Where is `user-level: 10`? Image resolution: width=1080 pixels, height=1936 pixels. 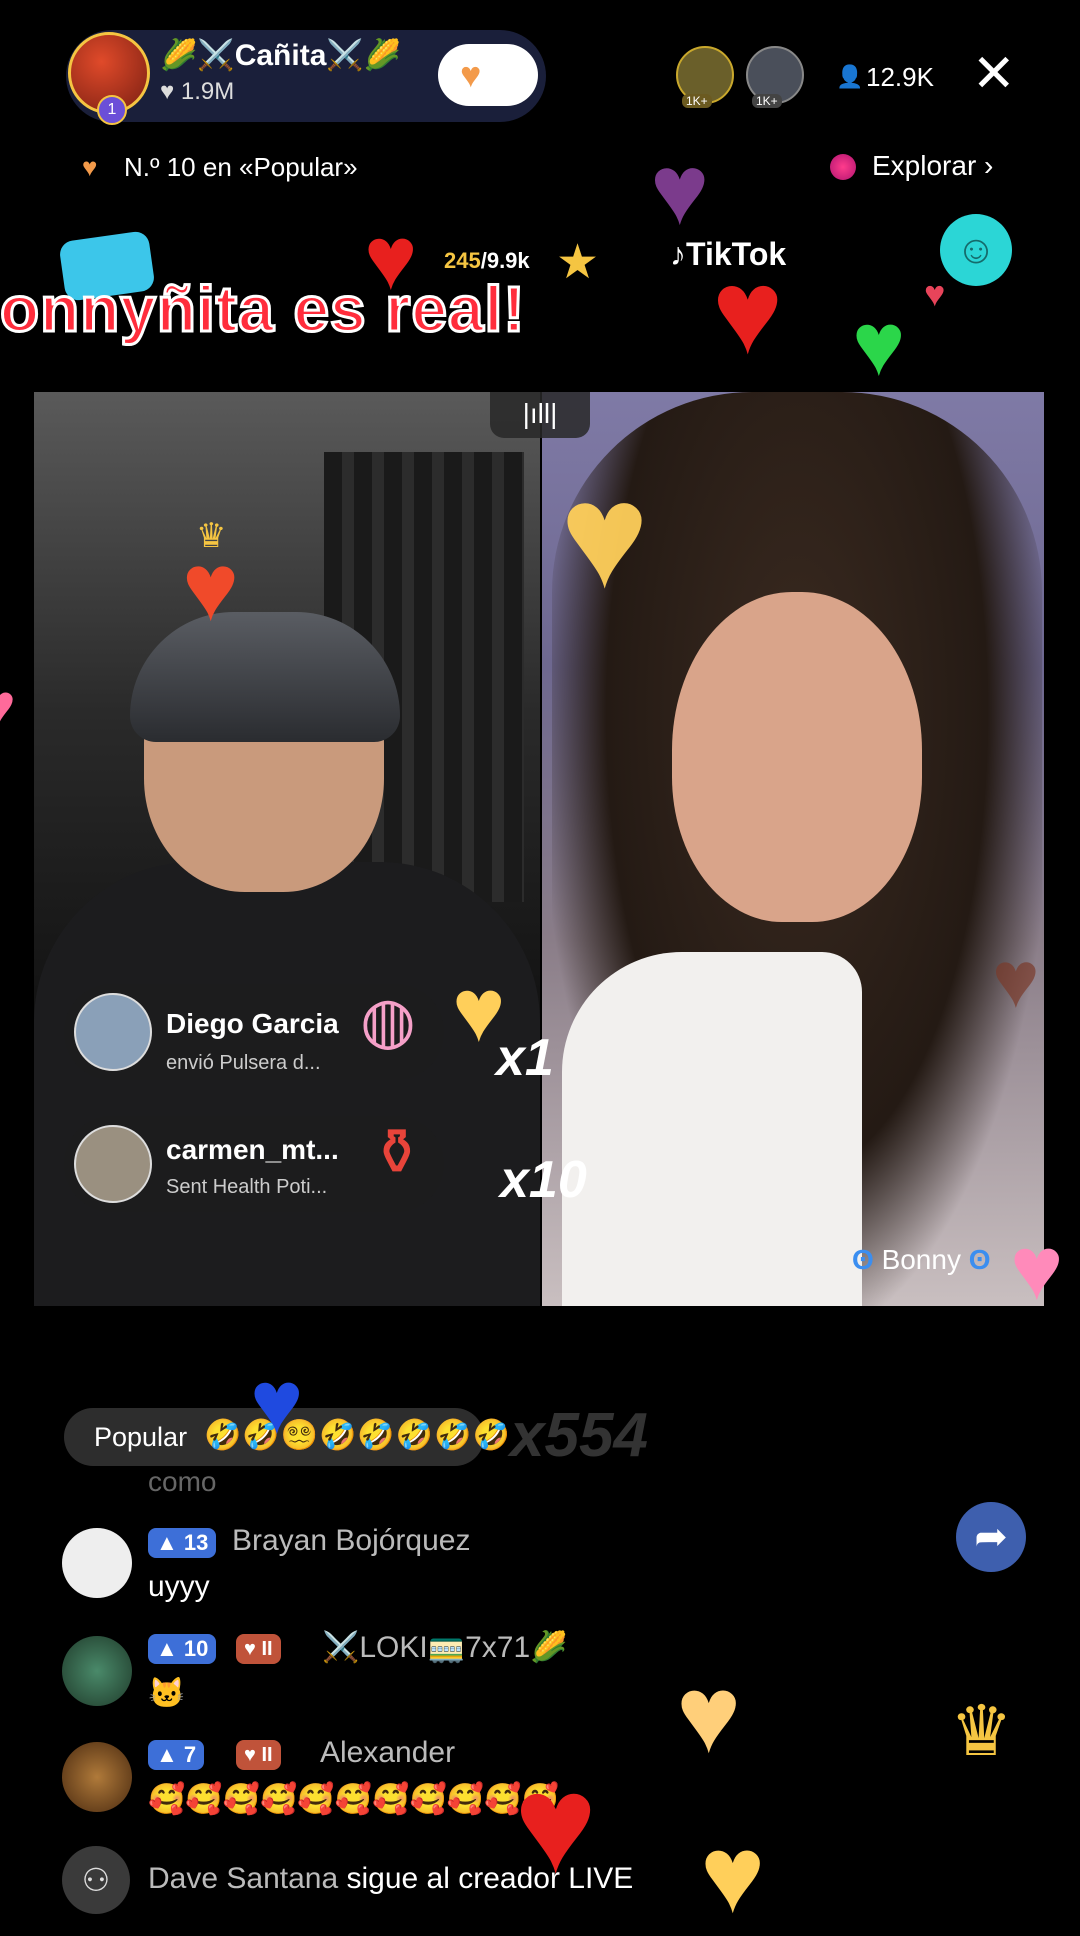
user-level: 10 is located at coordinates (196, 1648).